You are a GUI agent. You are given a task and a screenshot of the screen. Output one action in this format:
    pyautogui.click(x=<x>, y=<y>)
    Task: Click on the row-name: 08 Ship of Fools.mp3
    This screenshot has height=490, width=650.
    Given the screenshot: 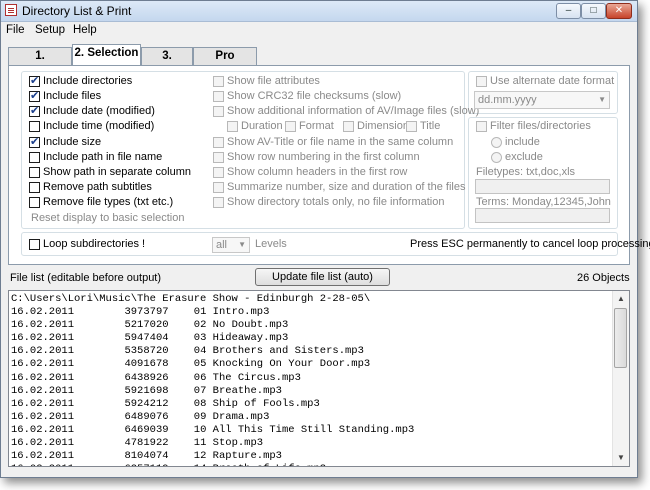 What is the action you would take?
    pyautogui.click(x=256, y=403)
    